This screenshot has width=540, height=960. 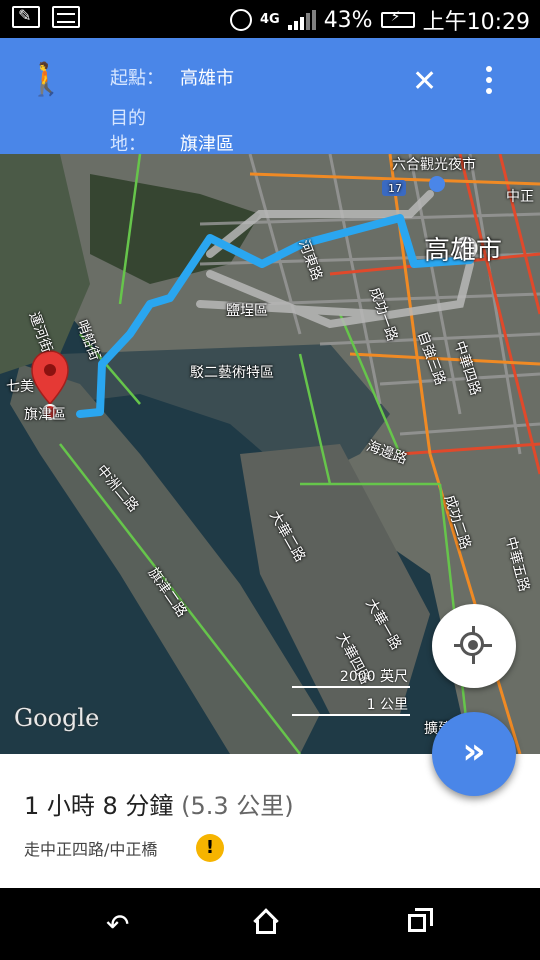 I want to click on clock: 上午10:29, so click(x=476, y=22).